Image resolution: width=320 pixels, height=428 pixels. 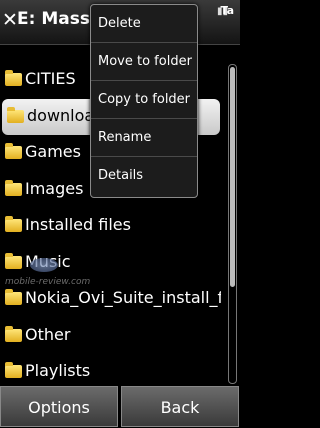 I want to click on watermark: mobile-review.com, so click(x=48, y=282).